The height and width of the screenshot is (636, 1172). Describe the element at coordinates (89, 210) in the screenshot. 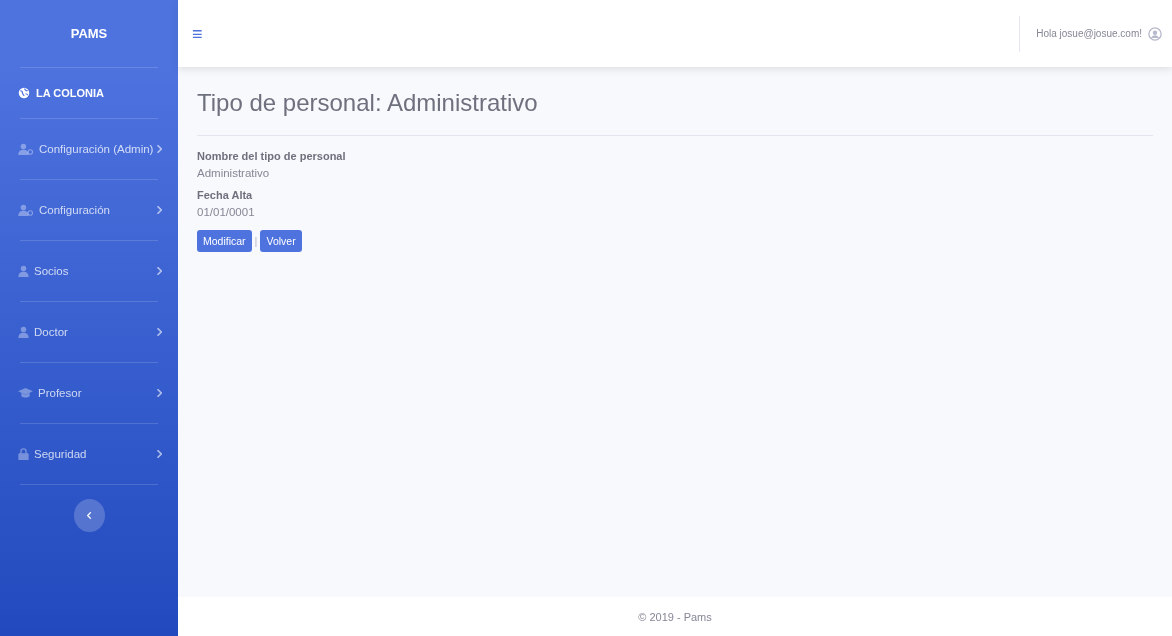

I see `sidebar-item: Configuración` at that location.